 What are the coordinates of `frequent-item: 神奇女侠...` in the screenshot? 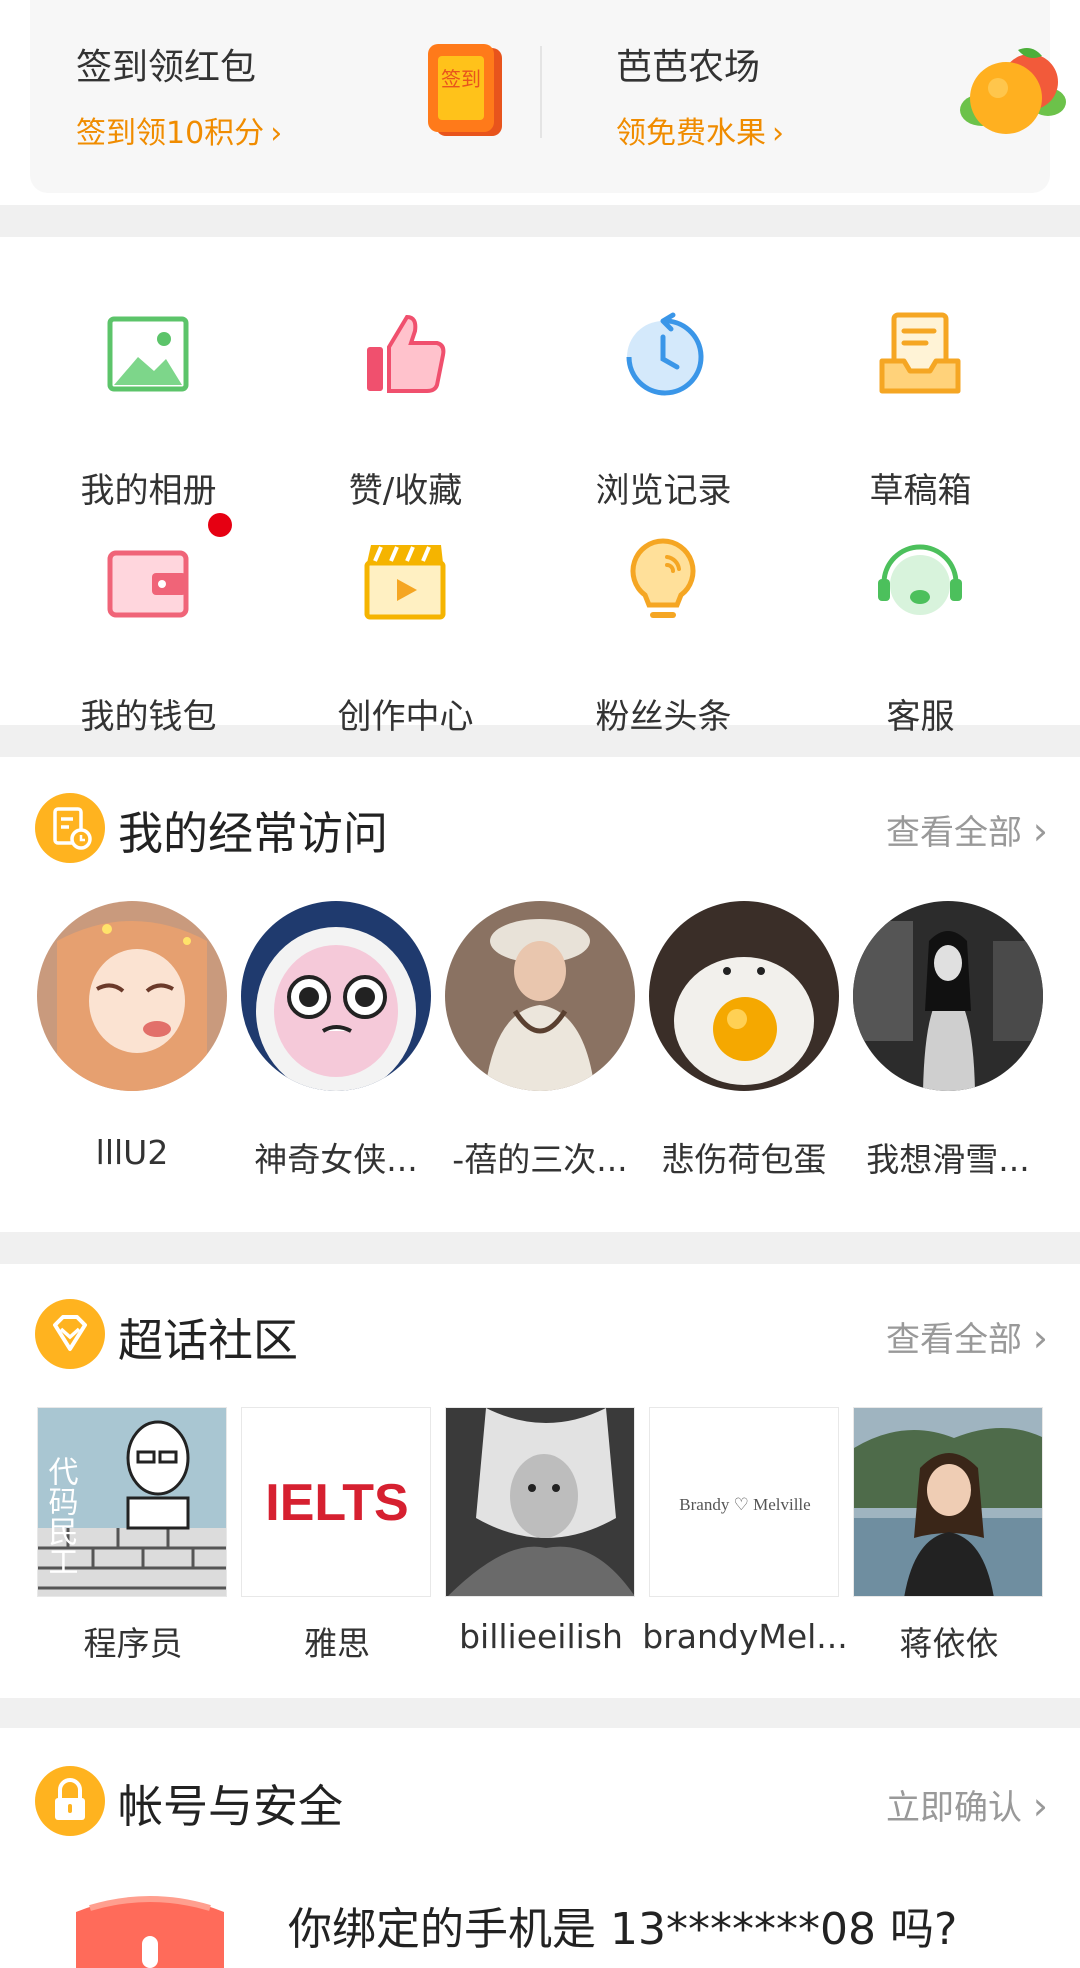 It's located at (338, 1040).